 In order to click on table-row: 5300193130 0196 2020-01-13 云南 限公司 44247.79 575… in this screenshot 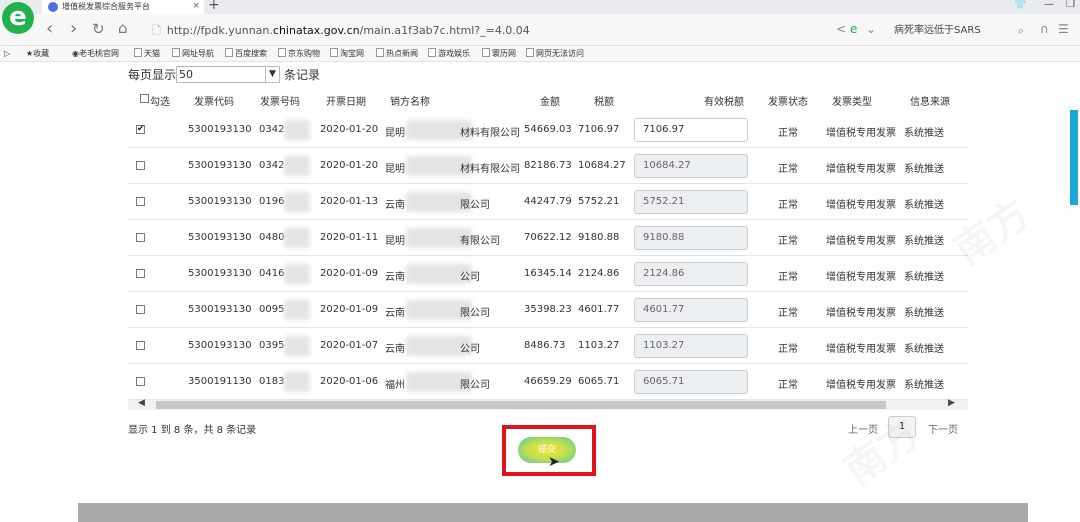, I will do `click(548, 202)`.